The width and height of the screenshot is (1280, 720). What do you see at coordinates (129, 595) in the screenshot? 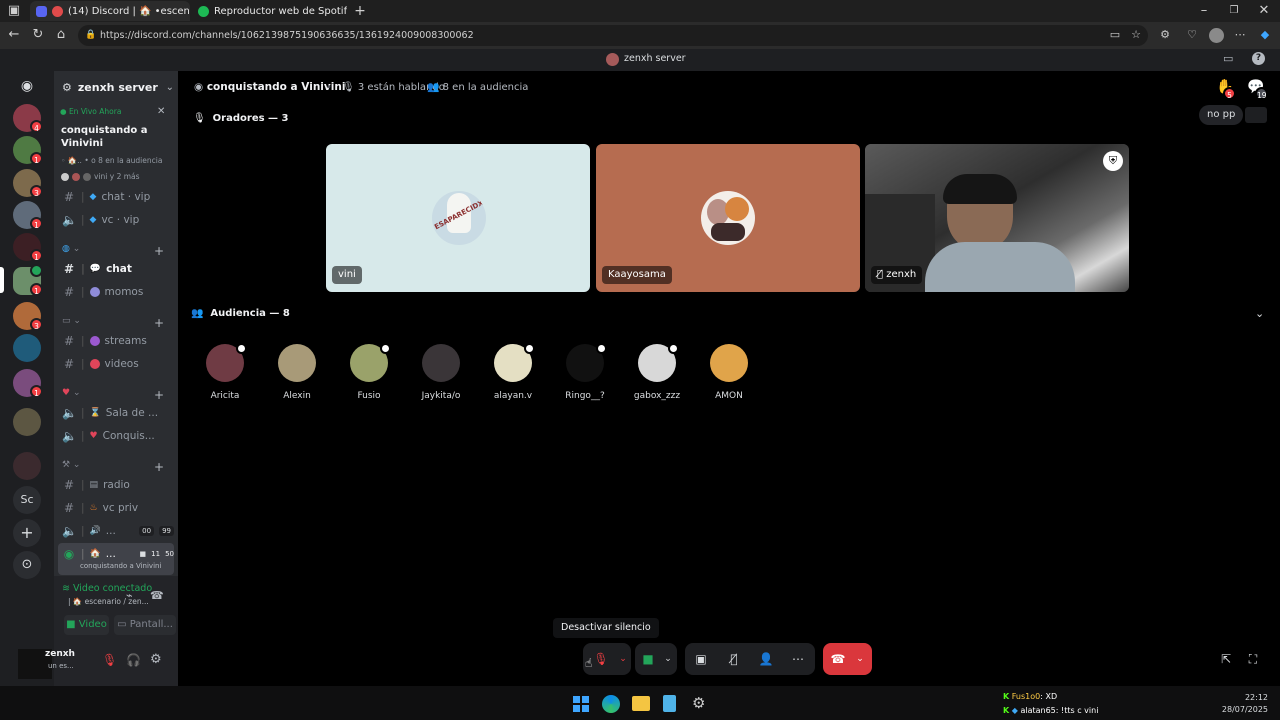
I see `noise-suppression-icon: ⌁` at bounding box center [129, 595].